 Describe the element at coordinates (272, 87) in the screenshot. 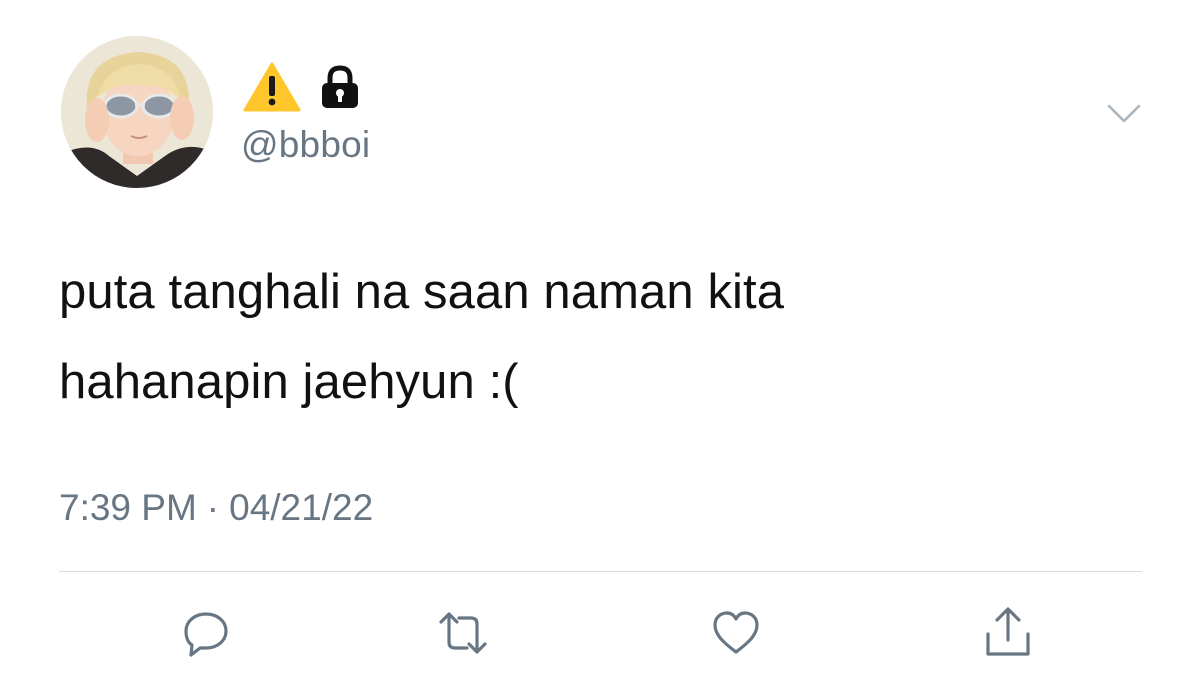

I see `warning-icon` at that location.